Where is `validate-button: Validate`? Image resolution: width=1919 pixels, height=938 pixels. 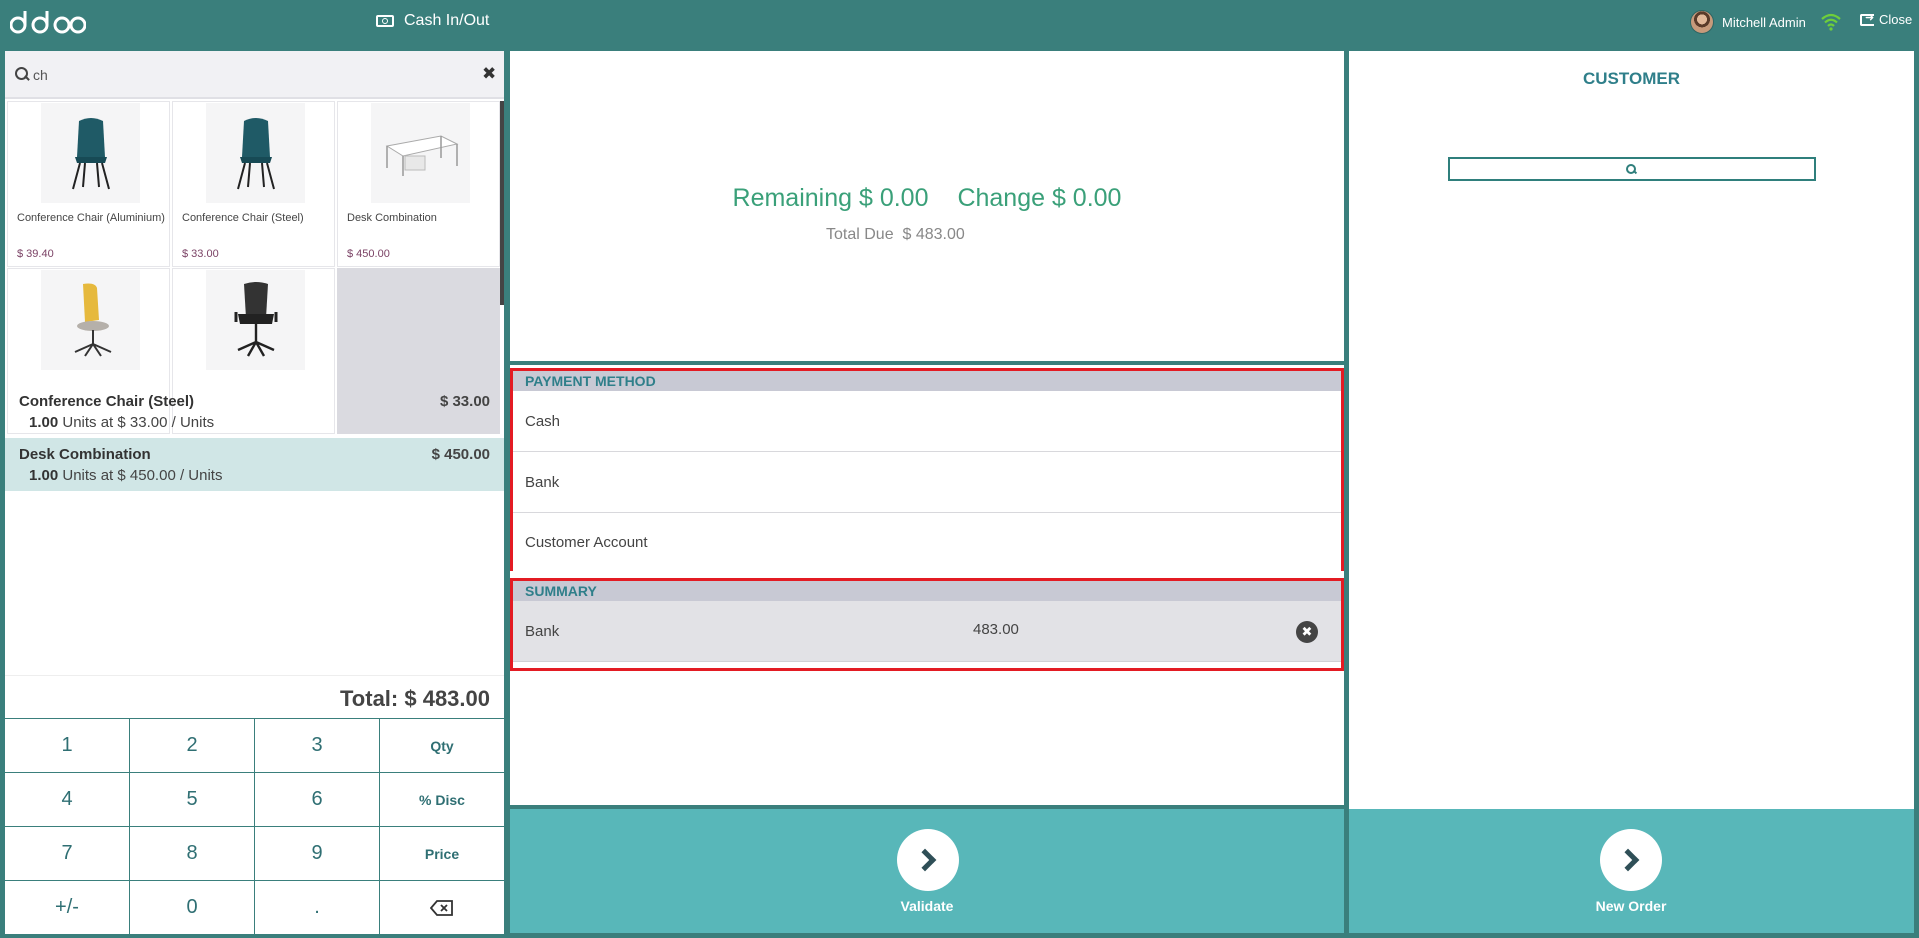
validate-button: Validate is located at coordinates (927, 871).